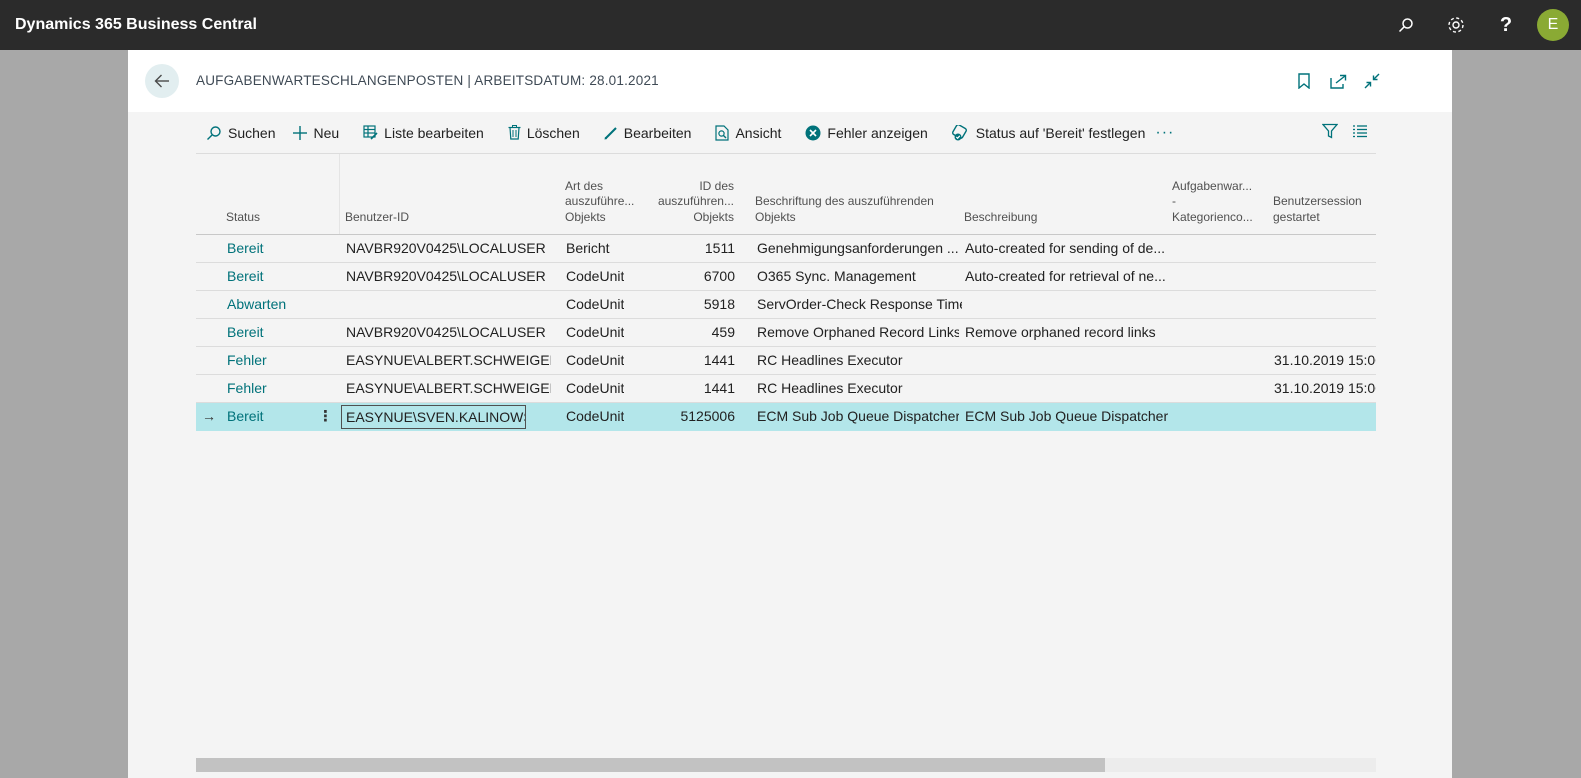  I want to click on column-header-object-caption: Beschriftung des auszuführenden Objekts, so click(844, 209).